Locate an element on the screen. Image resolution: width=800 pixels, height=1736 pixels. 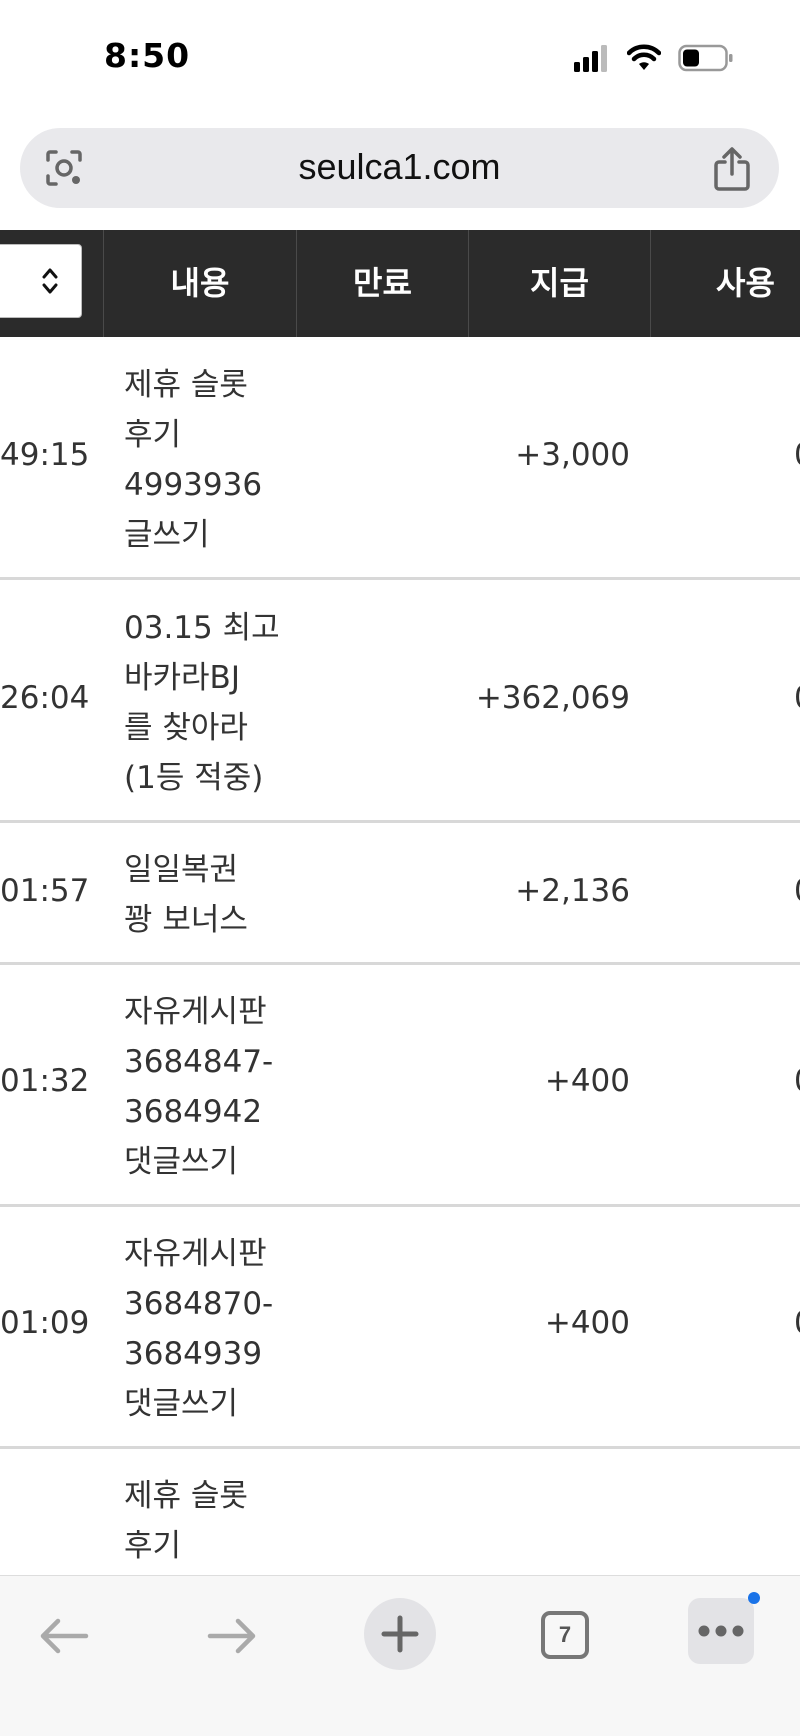
url-text: seulca1.com is located at coordinates (399, 167).